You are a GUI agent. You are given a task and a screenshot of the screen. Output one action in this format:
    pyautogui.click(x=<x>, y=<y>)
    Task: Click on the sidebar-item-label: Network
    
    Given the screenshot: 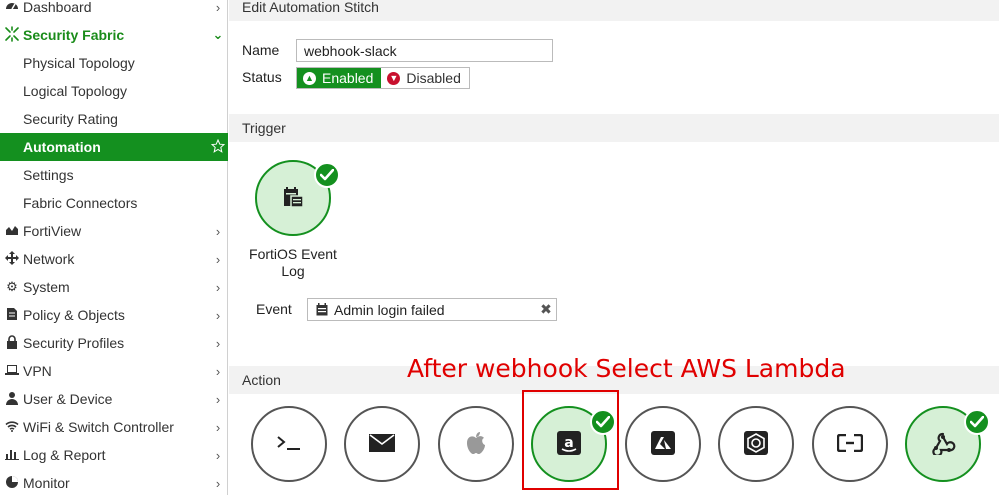 What is the action you would take?
    pyautogui.click(x=49, y=259)
    